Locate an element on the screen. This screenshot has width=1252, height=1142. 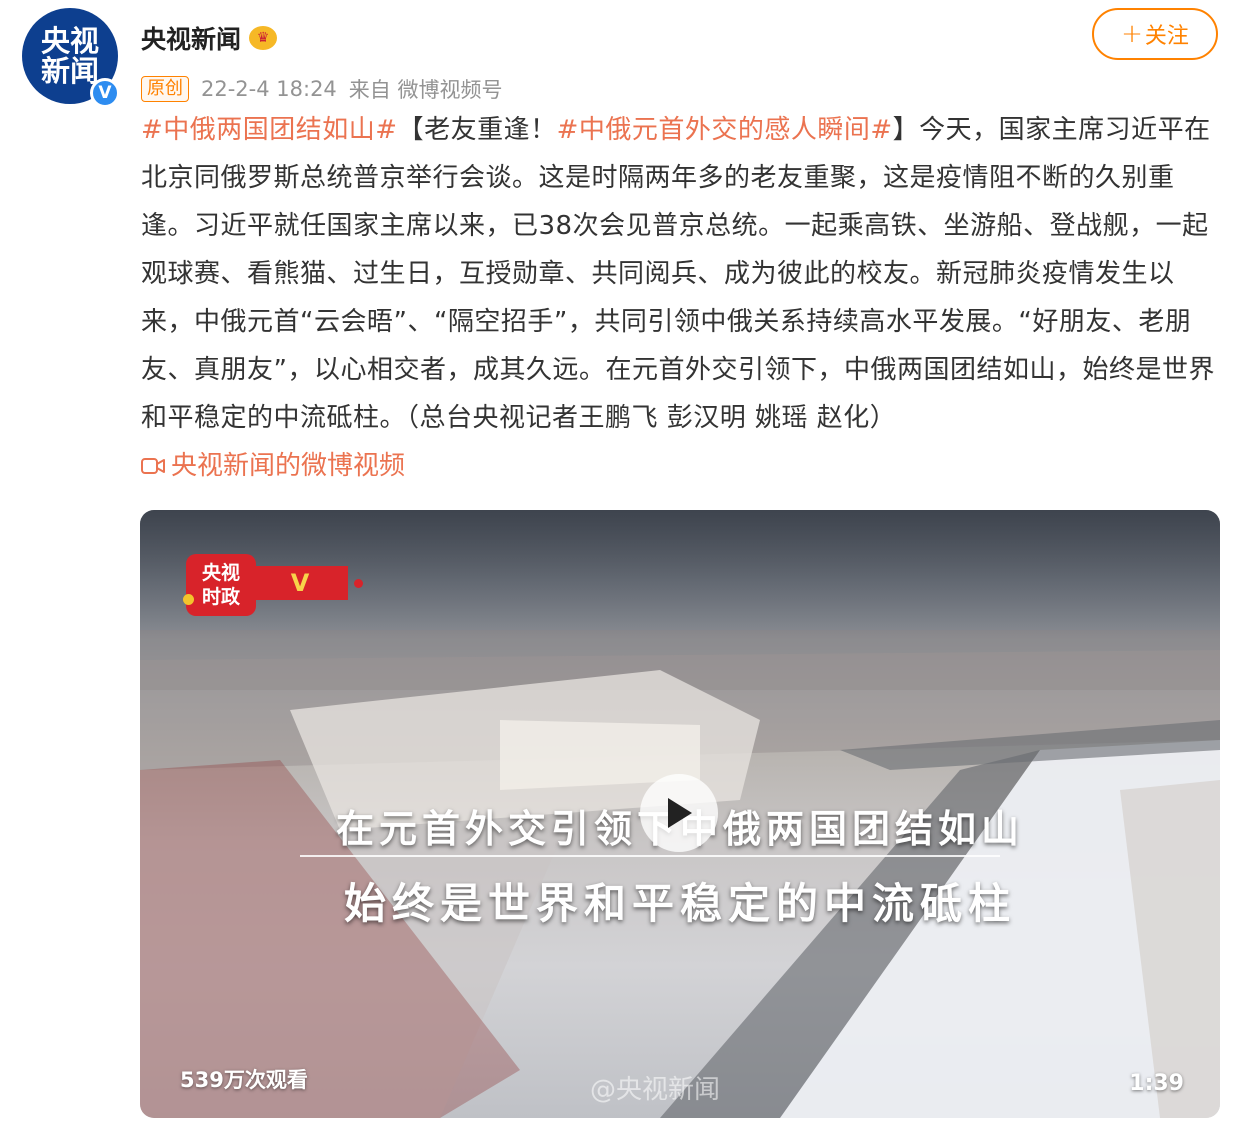
caption-divider is located at coordinates (650, 856).